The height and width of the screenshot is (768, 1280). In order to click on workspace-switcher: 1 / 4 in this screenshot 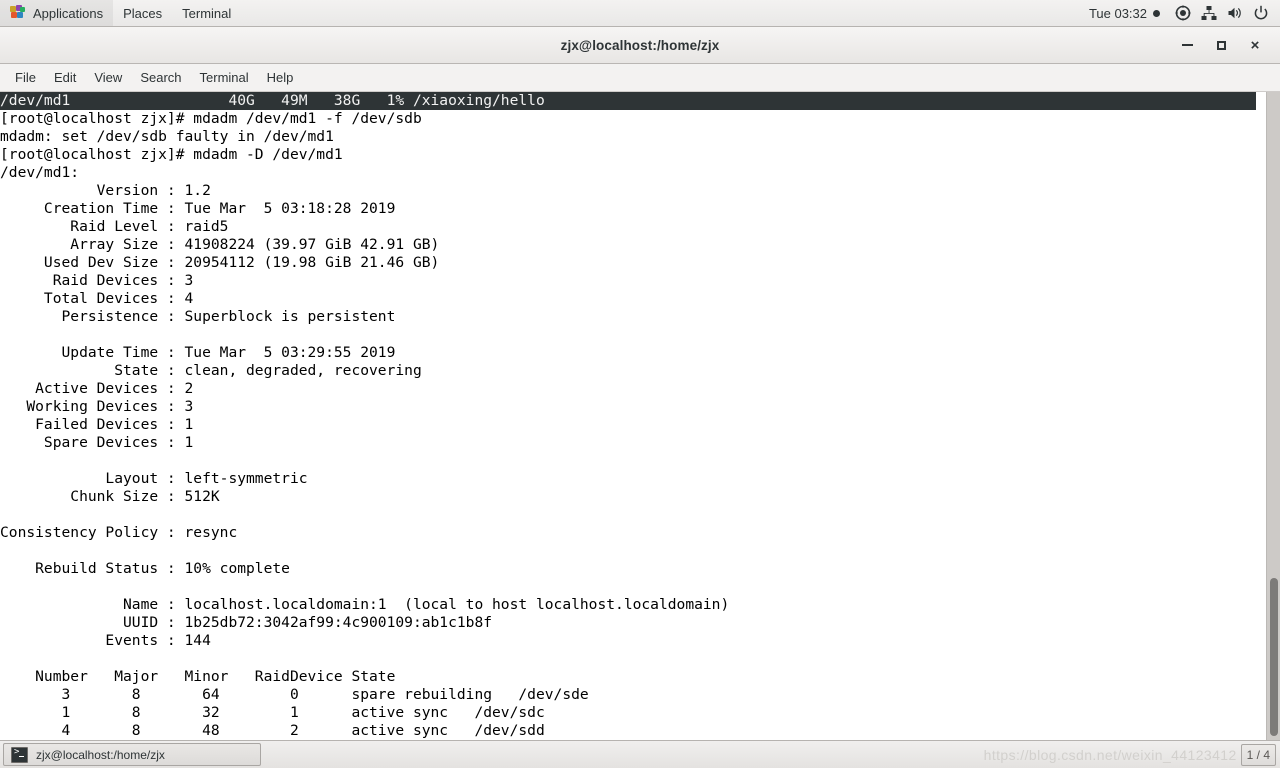, I will do `click(1258, 754)`.